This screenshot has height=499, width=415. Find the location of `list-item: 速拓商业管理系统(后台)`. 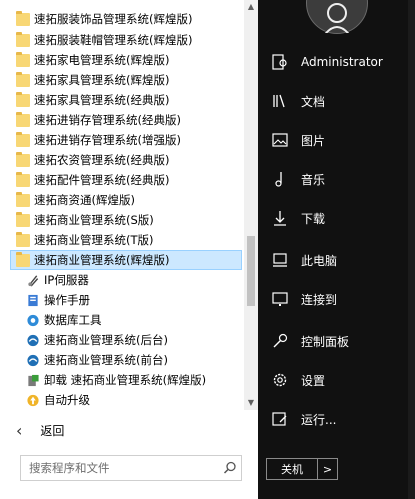

list-item: 速拓商业管理系统(后台) is located at coordinates (131, 340).